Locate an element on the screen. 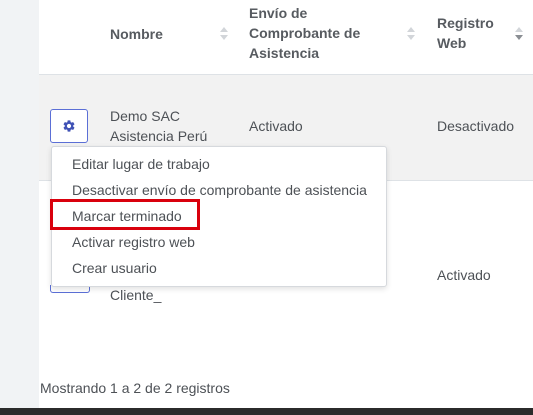 The height and width of the screenshot is (415, 533). sort-desc-icon is located at coordinates (519, 34).